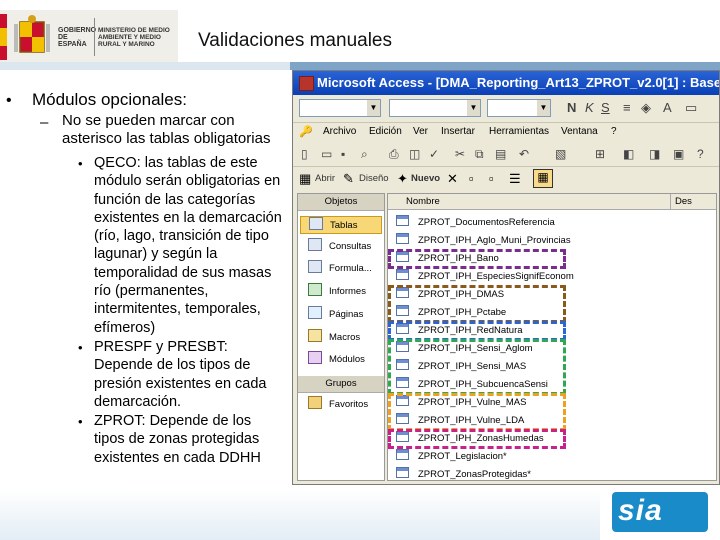  Describe the element at coordinates (306, 131) in the screenshot. I see `menu-key-icon: 🔑` at that location.